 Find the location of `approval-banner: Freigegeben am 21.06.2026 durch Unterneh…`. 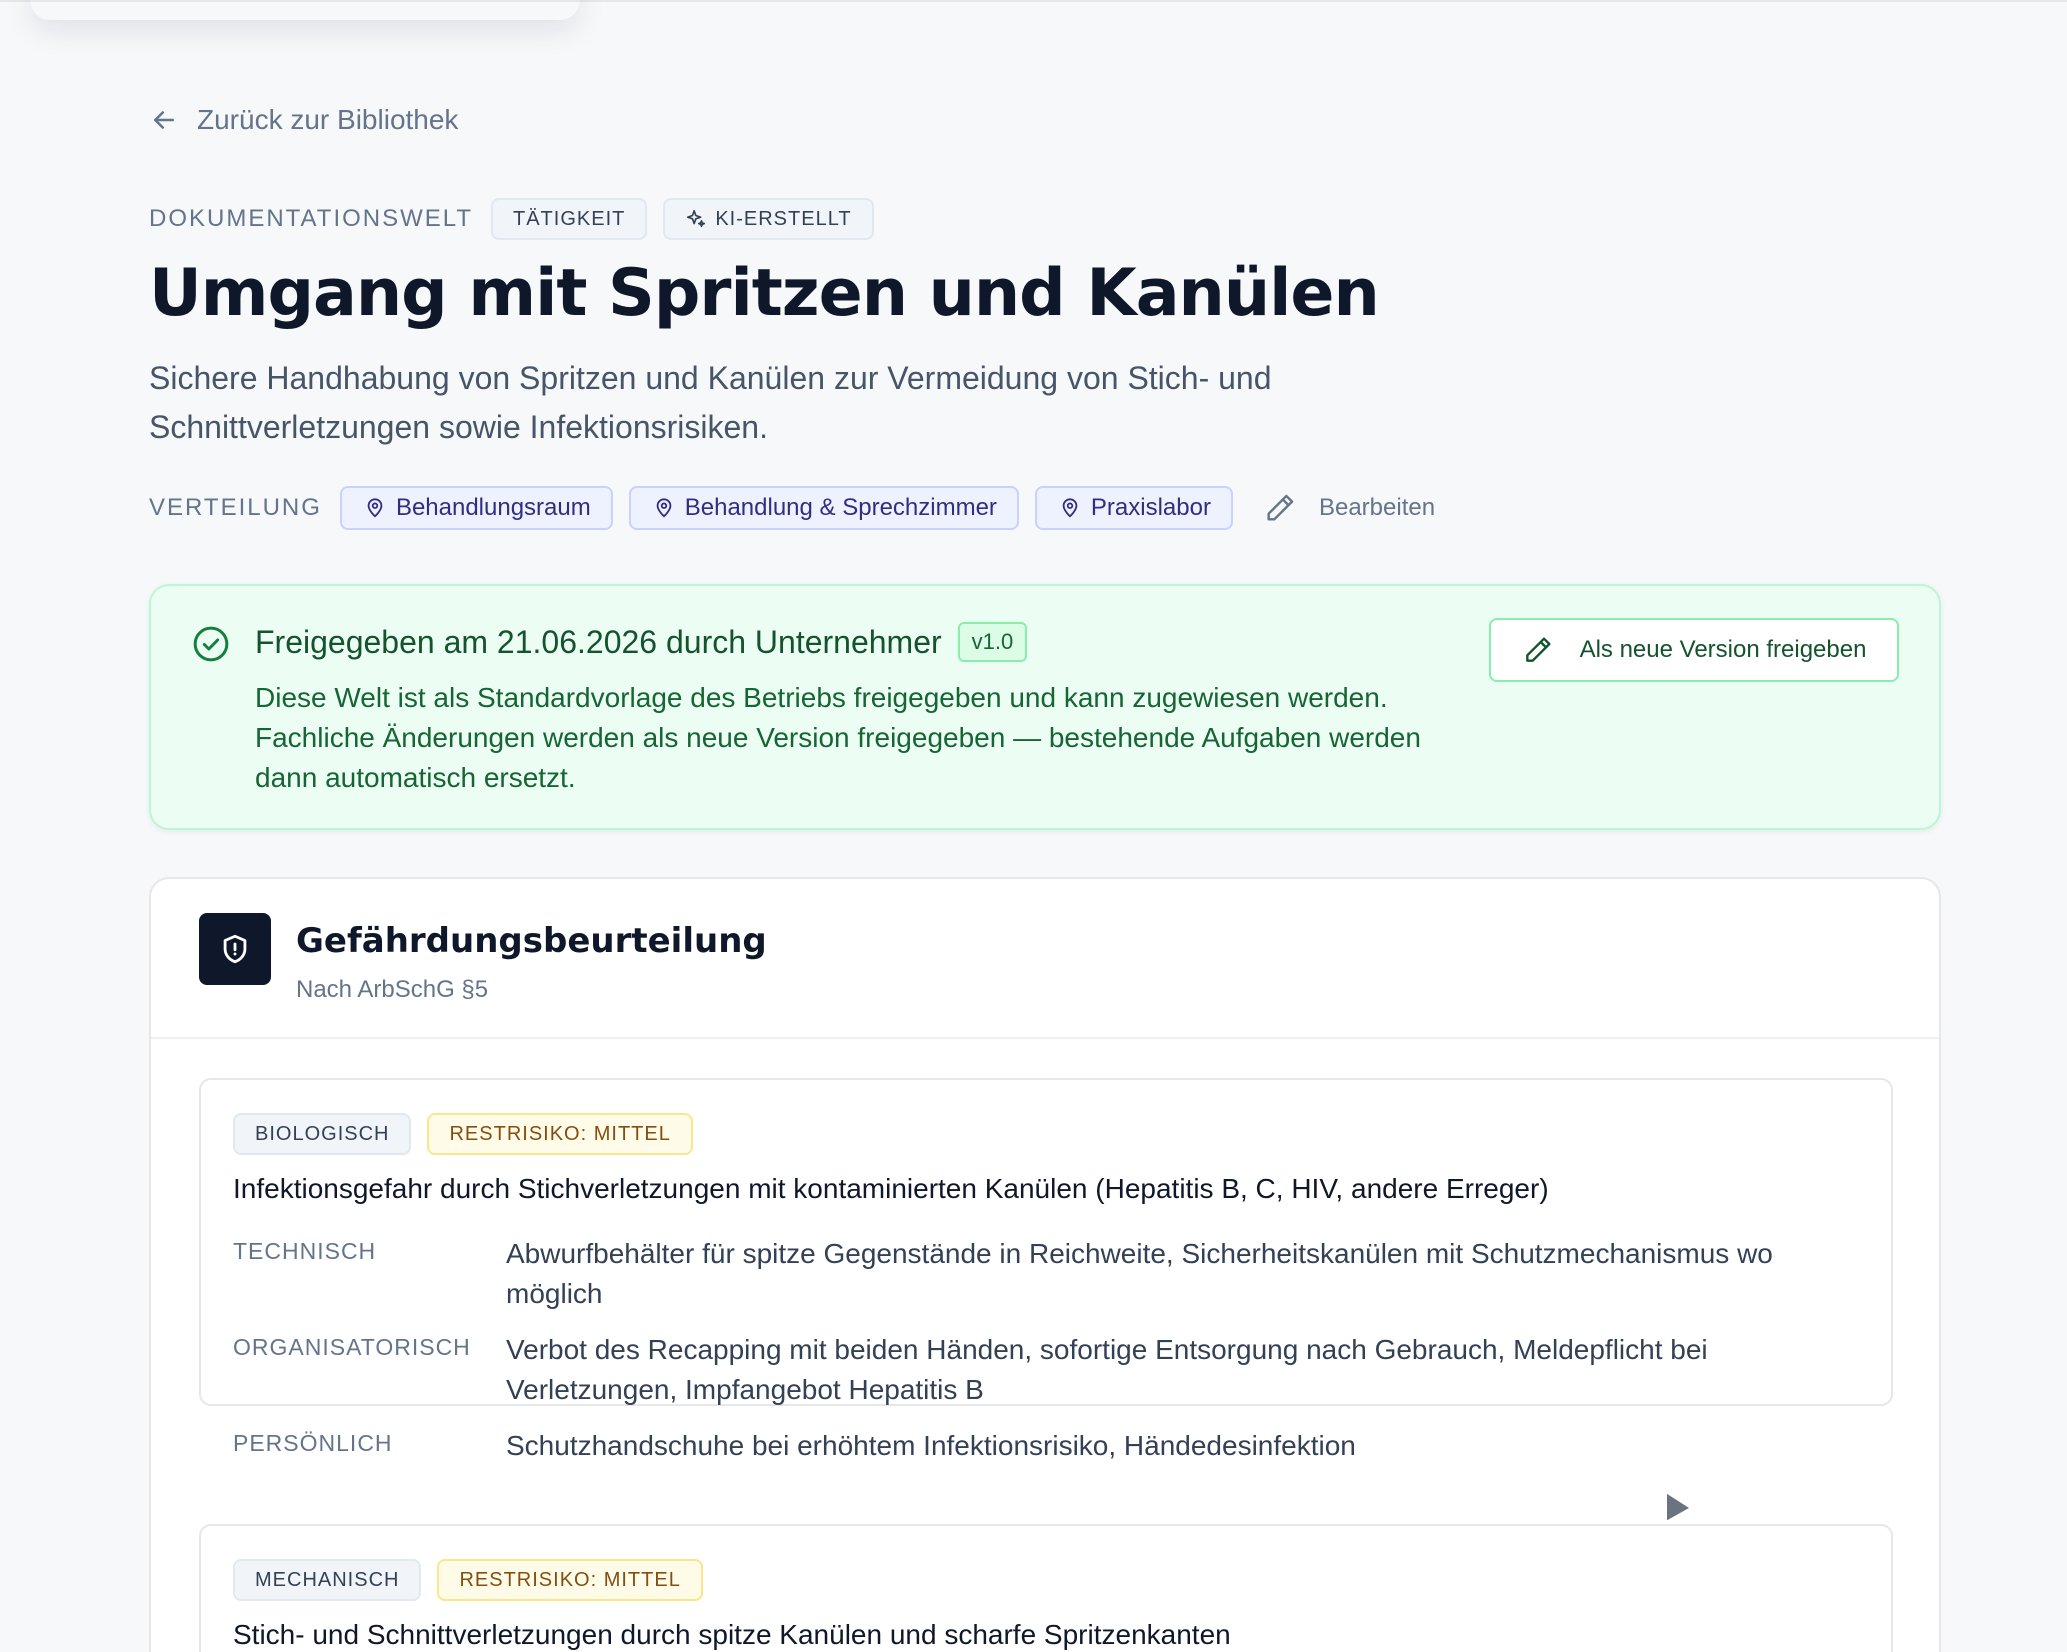

approval-banner: Freigegeben am 21.06.2026 durch Unterneh… is located at coordinates (1045, 707).